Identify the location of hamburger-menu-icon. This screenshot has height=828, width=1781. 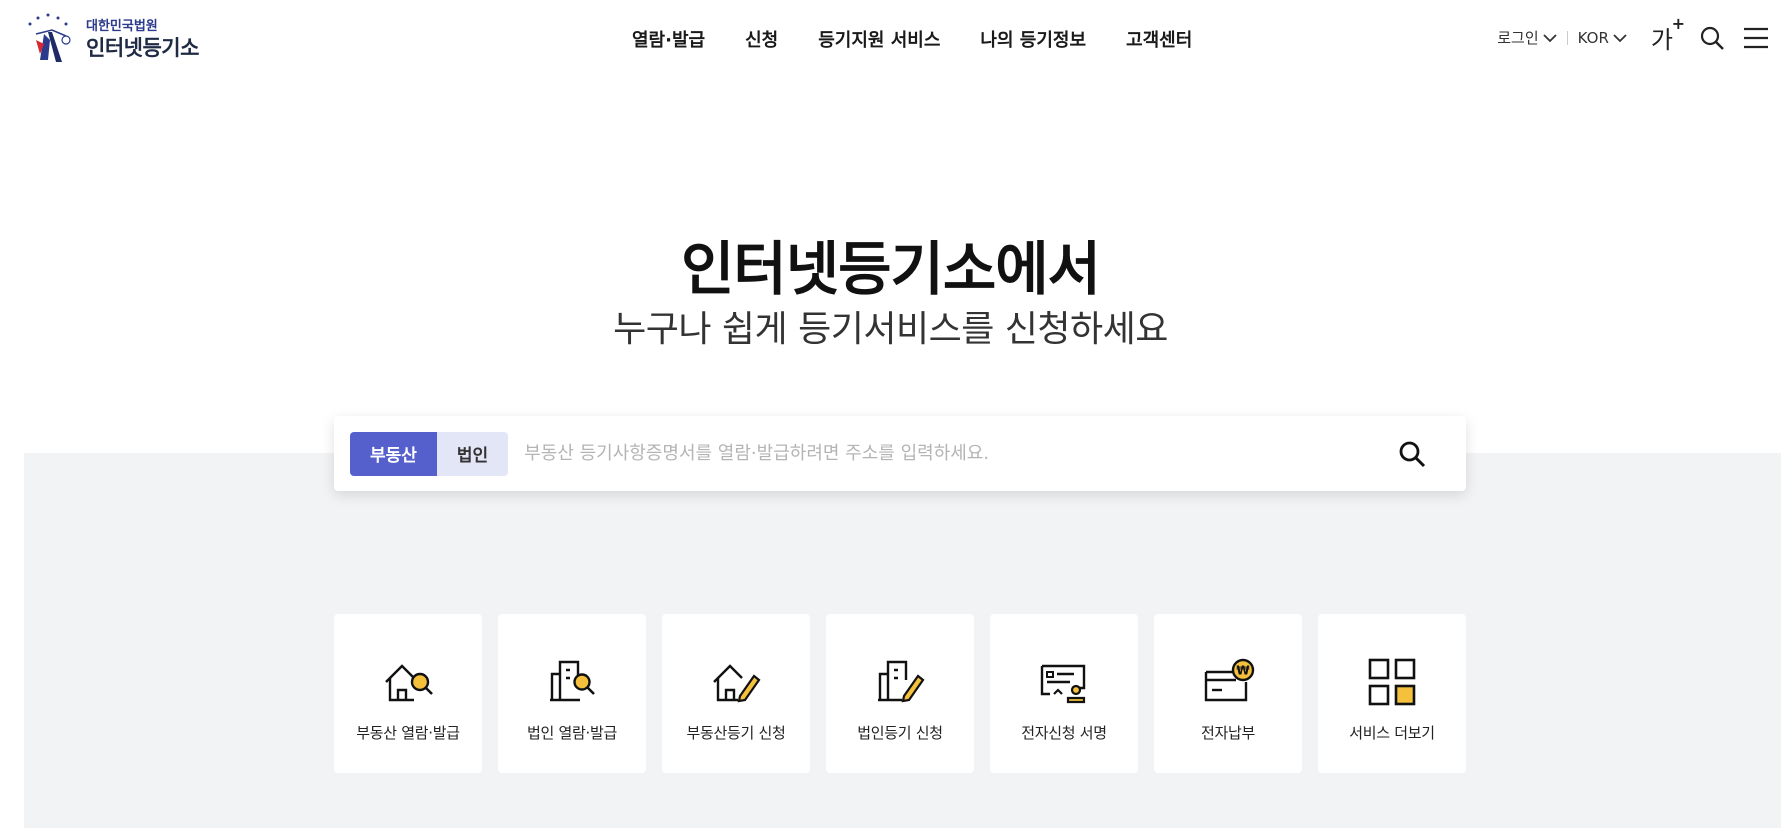
(1756, 37).